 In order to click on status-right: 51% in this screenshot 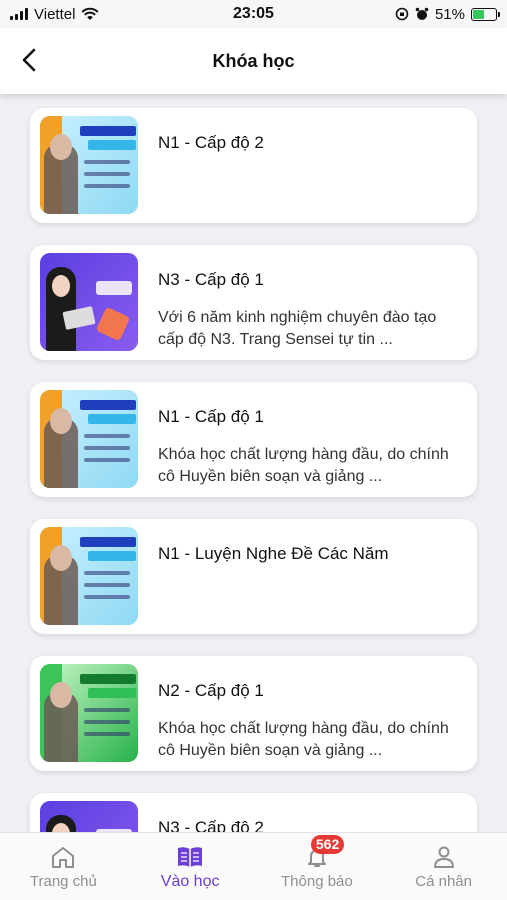, I will do `click(418, 14)`.